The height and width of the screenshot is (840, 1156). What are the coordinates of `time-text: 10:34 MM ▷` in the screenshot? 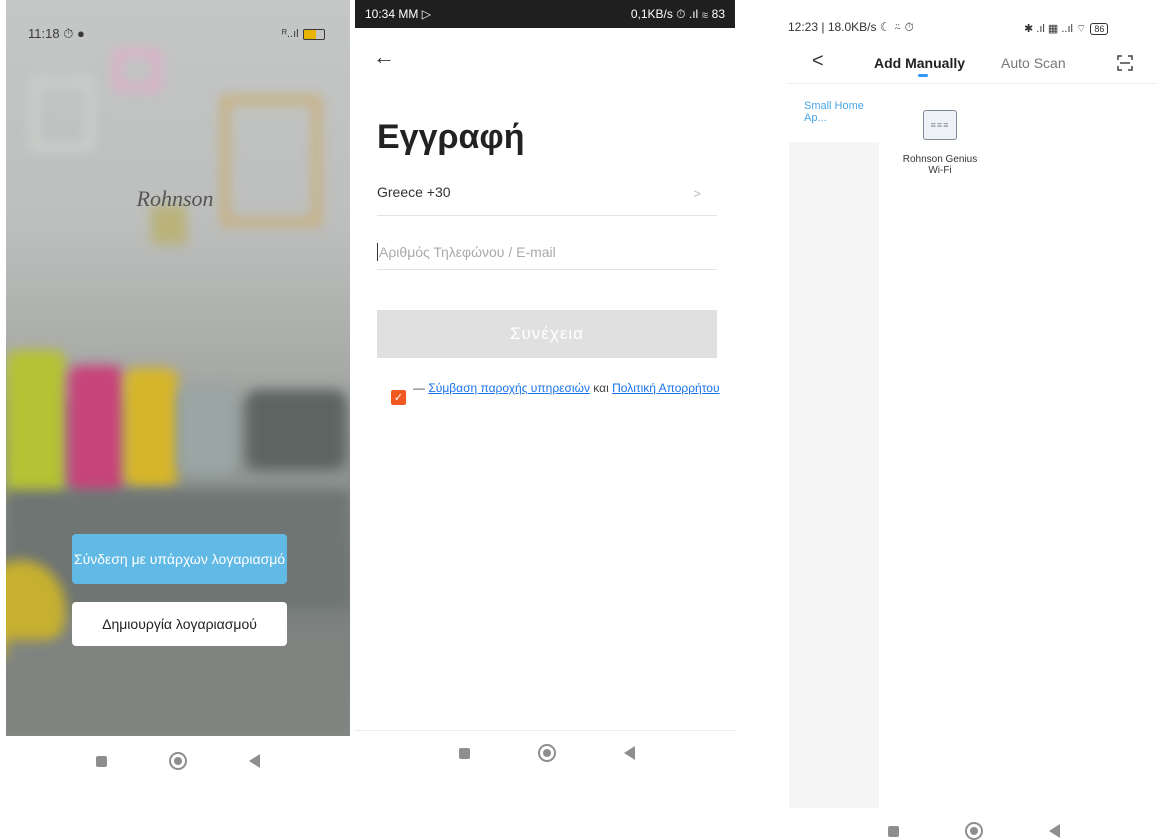 It's located at (398, 14).